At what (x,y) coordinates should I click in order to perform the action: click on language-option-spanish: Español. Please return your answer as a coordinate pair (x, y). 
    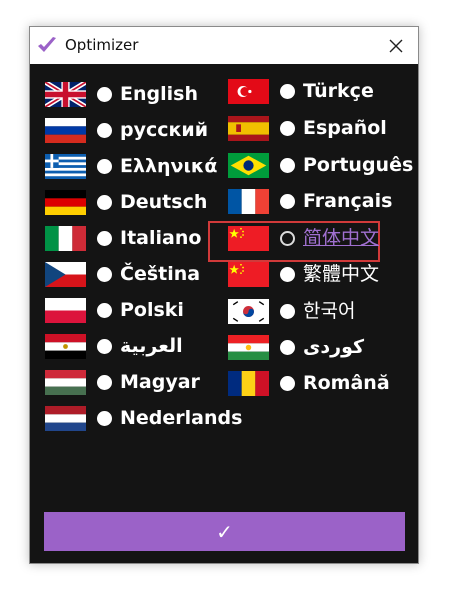
    Looking at the image, I should click on (318, 131).